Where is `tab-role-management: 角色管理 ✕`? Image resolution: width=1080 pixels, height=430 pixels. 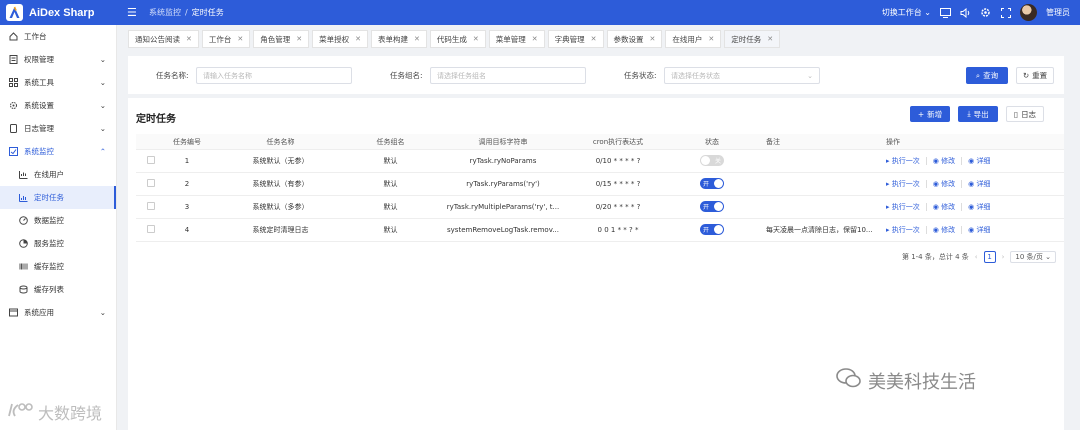
tab-role-management: 角色管理 ✕ is located at coordinates (281, 39).